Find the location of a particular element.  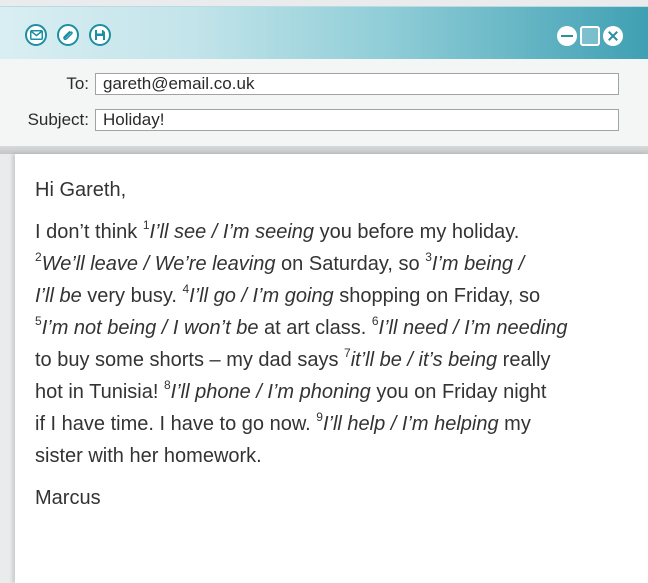

minimize-icon is located at coordinates (567, 36).